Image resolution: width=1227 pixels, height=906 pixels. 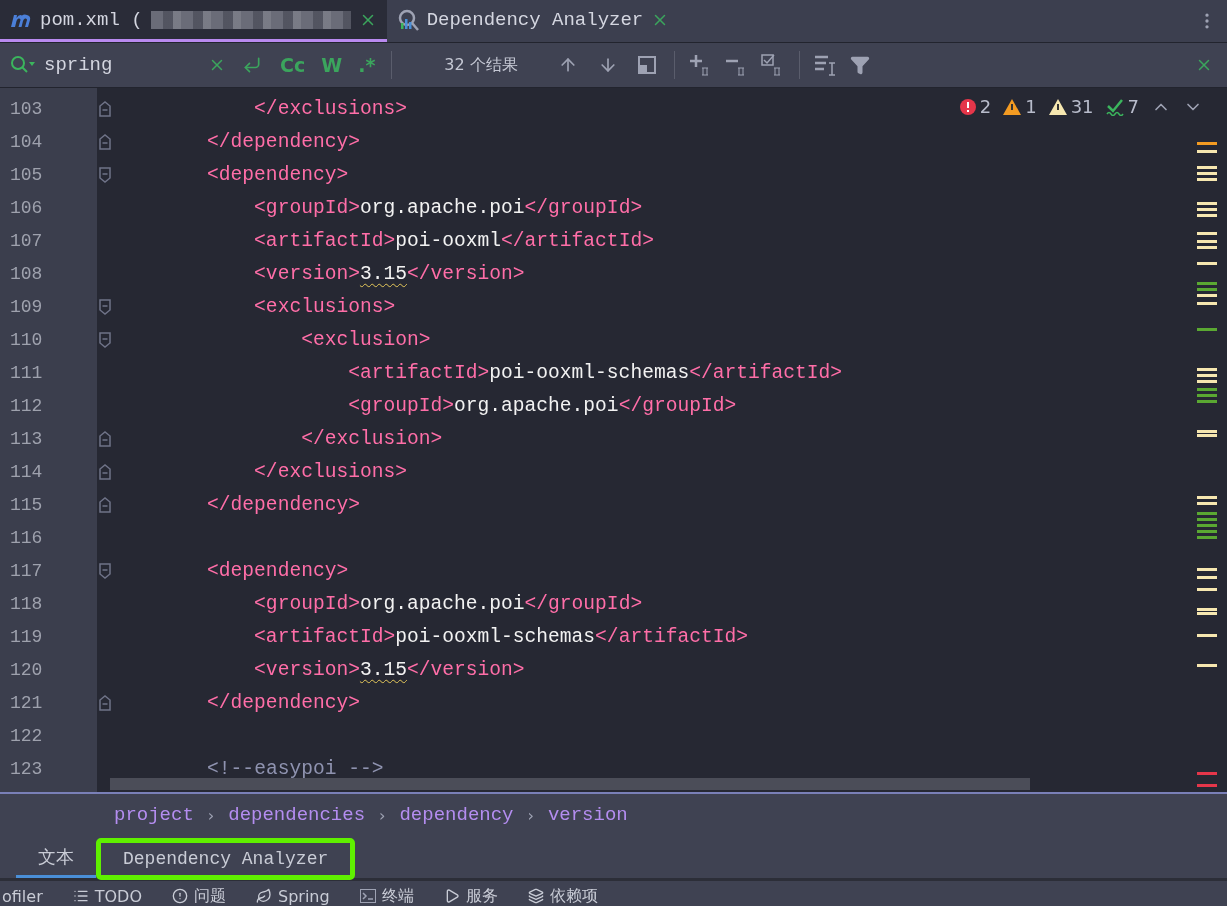 What do you see at coordinates (26, 438) in the screenshot?
I see `line-number: 113` at bounding box center [26, 438].